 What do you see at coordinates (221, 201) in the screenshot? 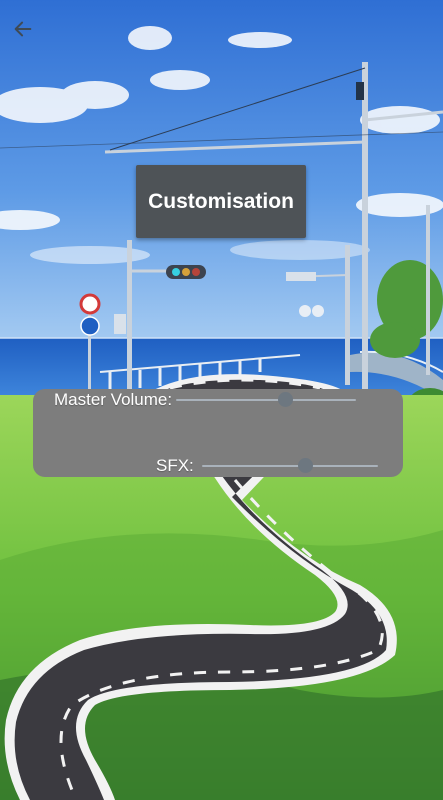
I see `customisation-button: Customisation` at bounding box center [221, 201].